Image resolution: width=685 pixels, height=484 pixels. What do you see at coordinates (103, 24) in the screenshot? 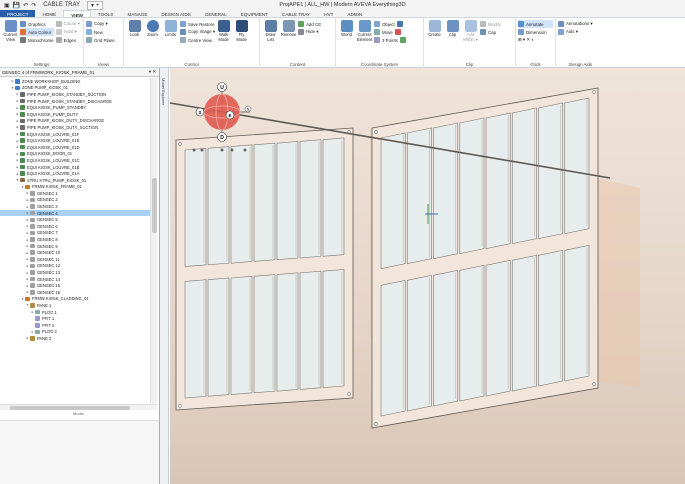
I see `copy-view-button: Copy ▾` at bounding box center [103, 24].